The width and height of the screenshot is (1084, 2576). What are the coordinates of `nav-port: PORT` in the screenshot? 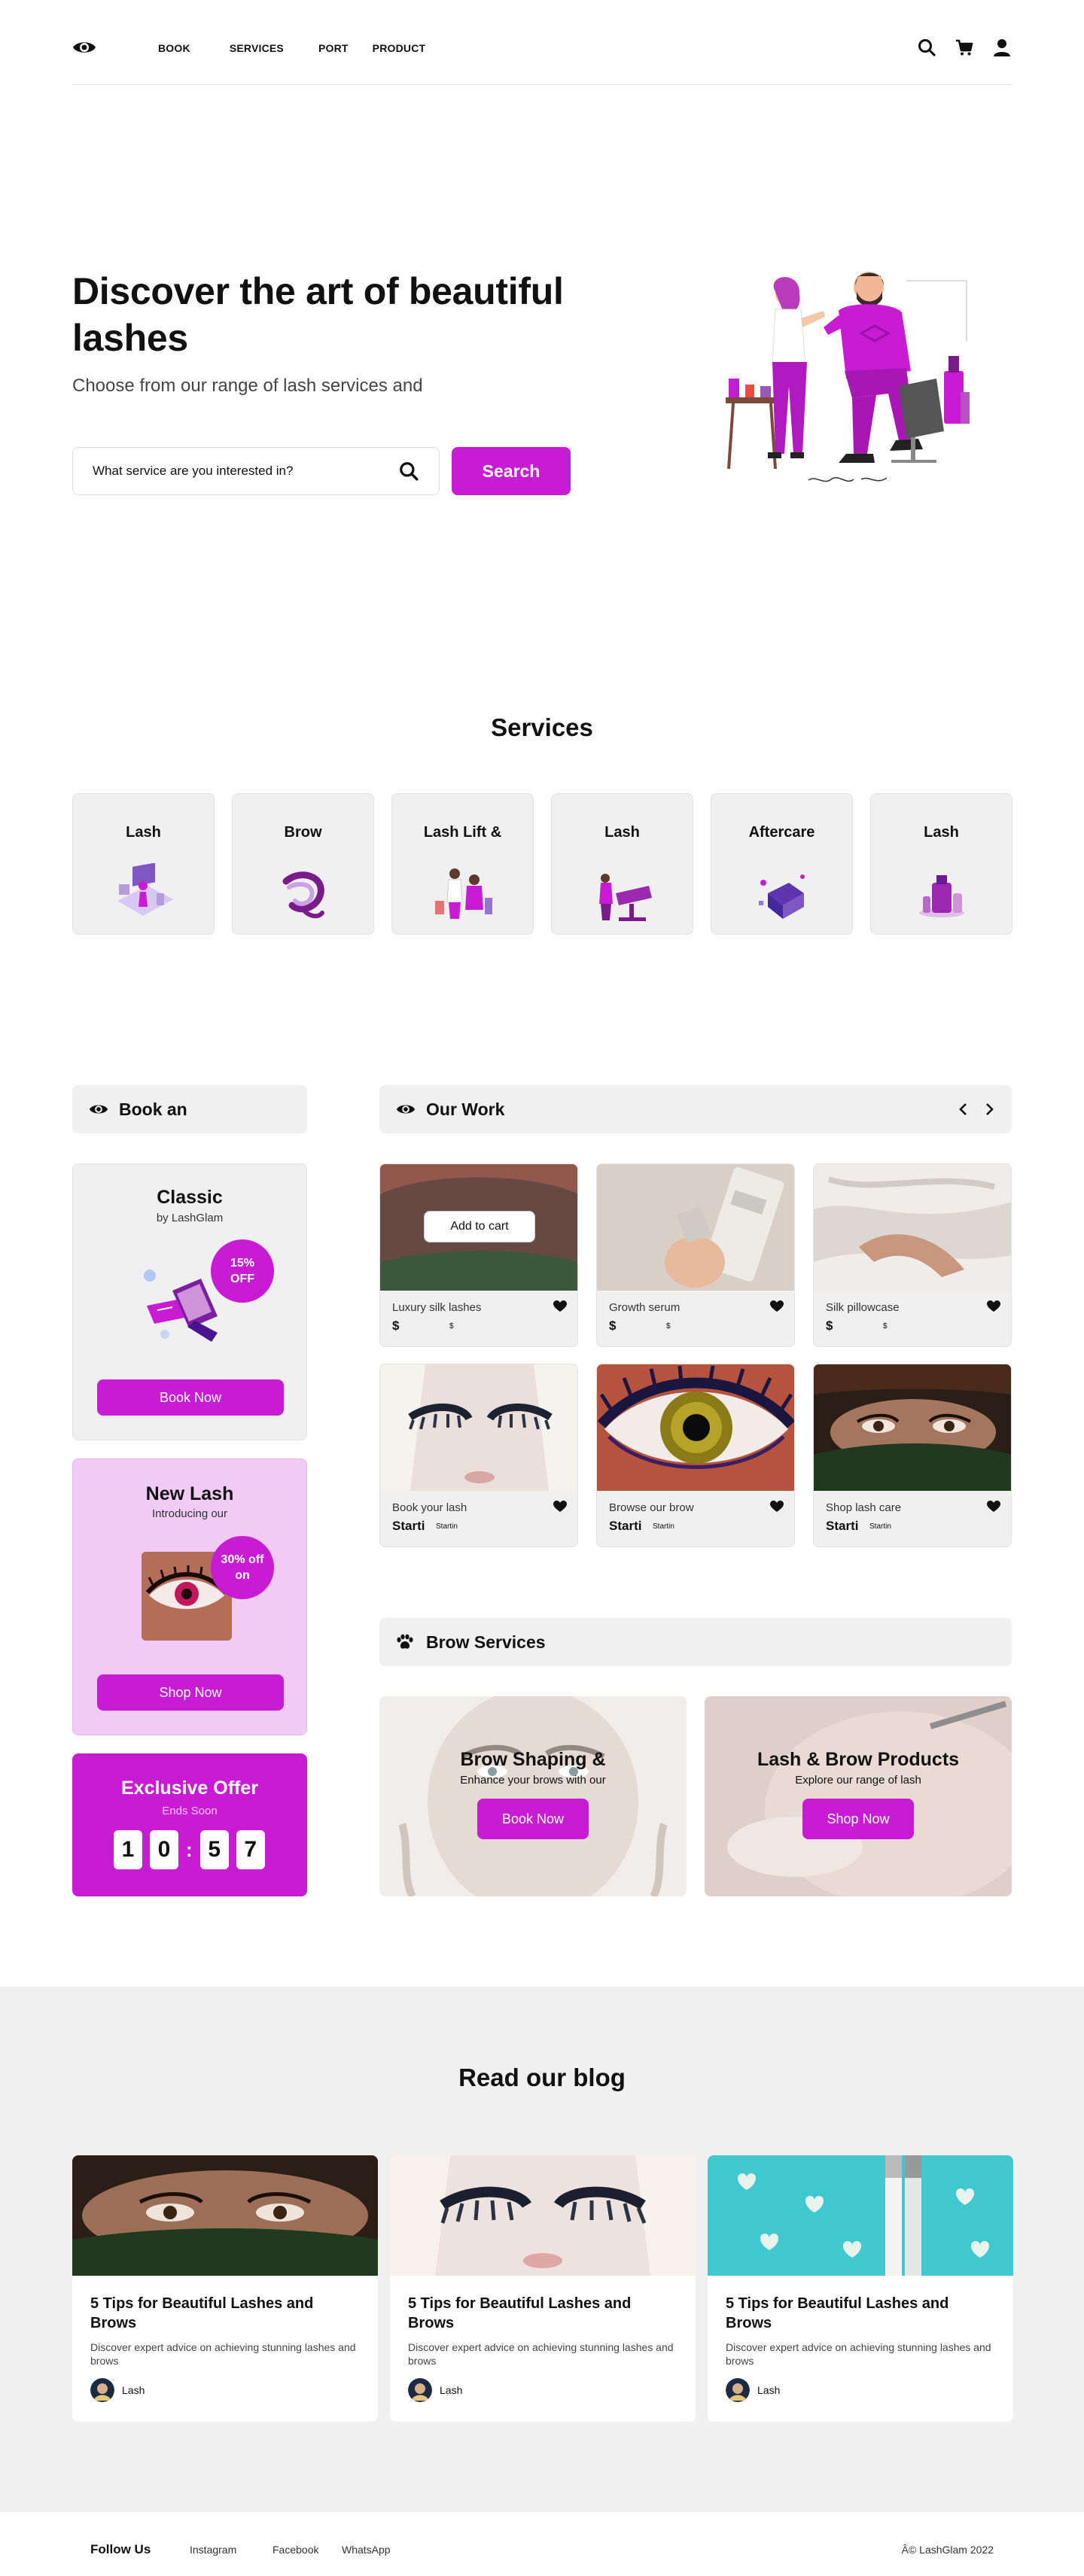 It's located at (333, 48).